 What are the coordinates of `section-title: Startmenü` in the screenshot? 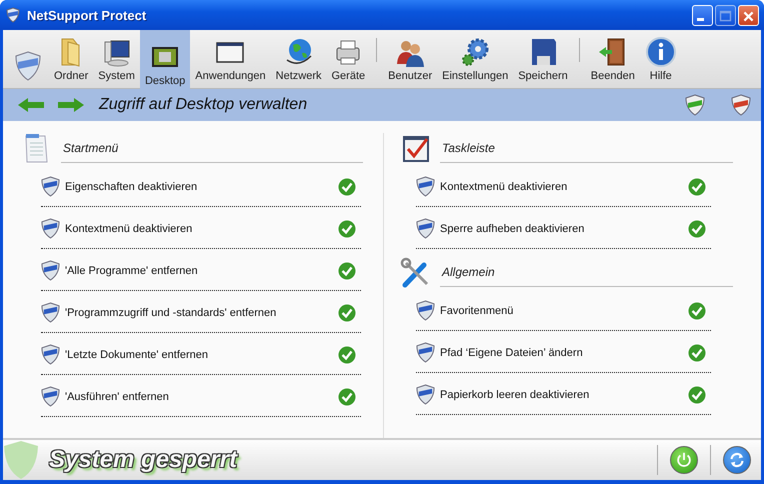 It's located at (212, 152).